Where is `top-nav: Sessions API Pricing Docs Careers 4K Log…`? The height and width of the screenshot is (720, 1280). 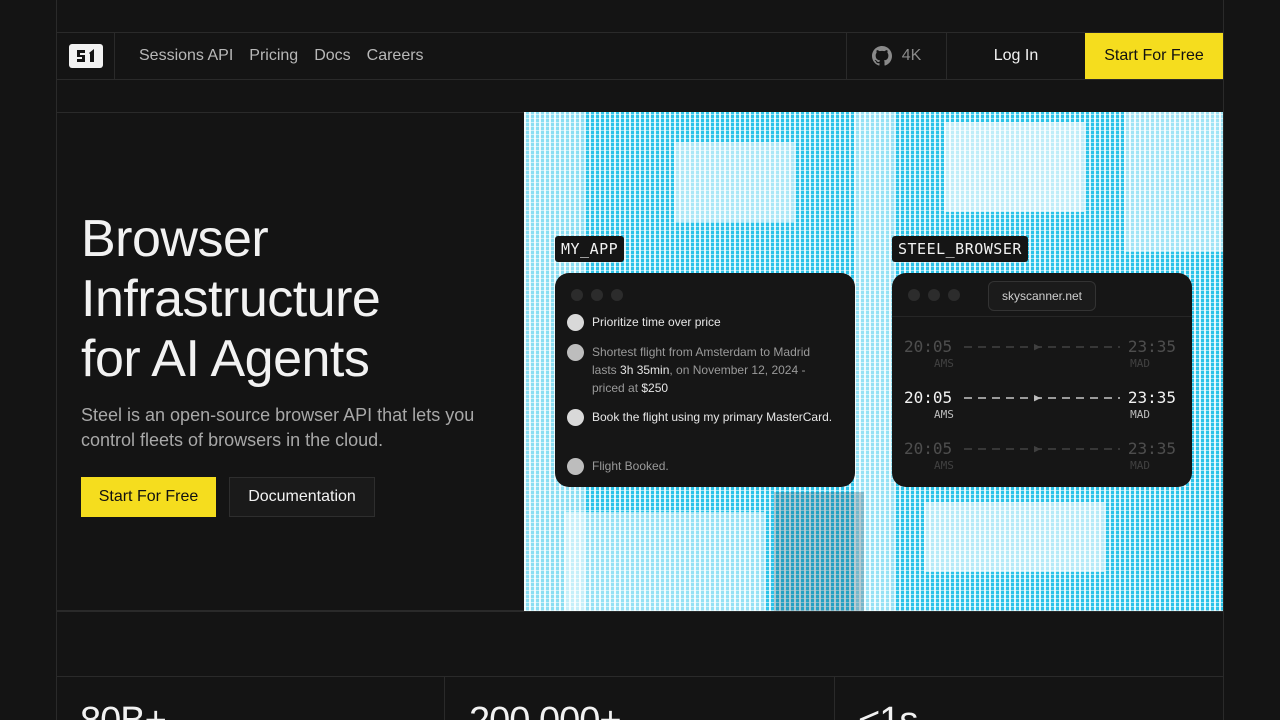 top-nav: Sessions API Pricing Docs Careers 4K Log… is located at coordinates (640, 56).